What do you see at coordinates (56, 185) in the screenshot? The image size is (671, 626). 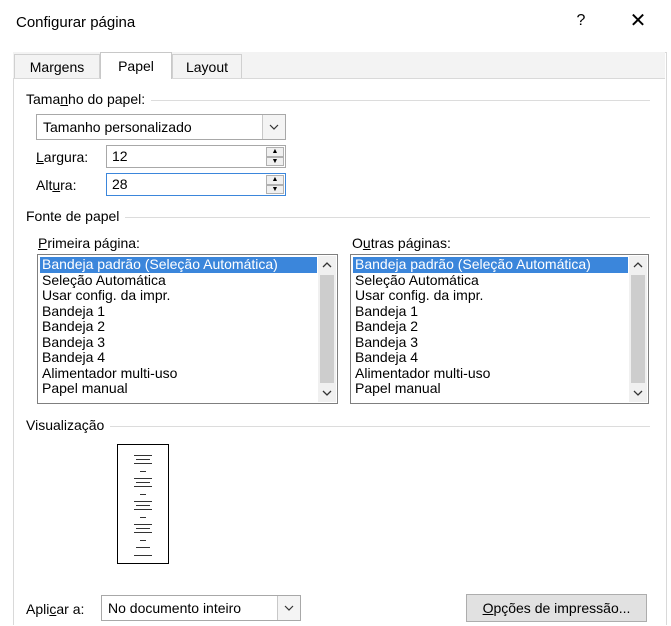 I see `height-label: Altura:` at bounding box center [56, 185].